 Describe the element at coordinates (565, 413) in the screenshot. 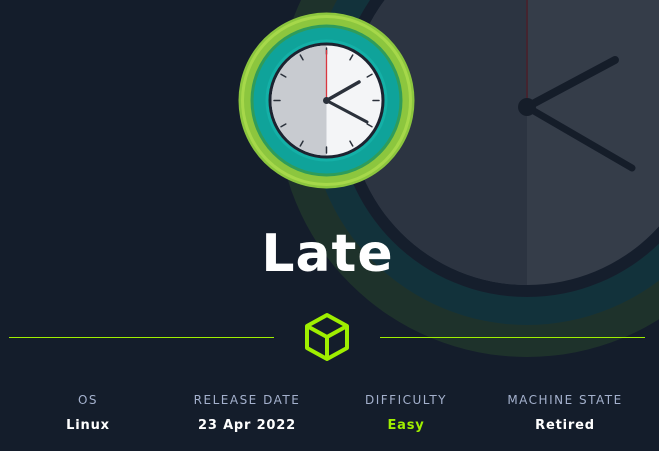

I see `info-machine-state: MACHINE STATE Retired` at that location.